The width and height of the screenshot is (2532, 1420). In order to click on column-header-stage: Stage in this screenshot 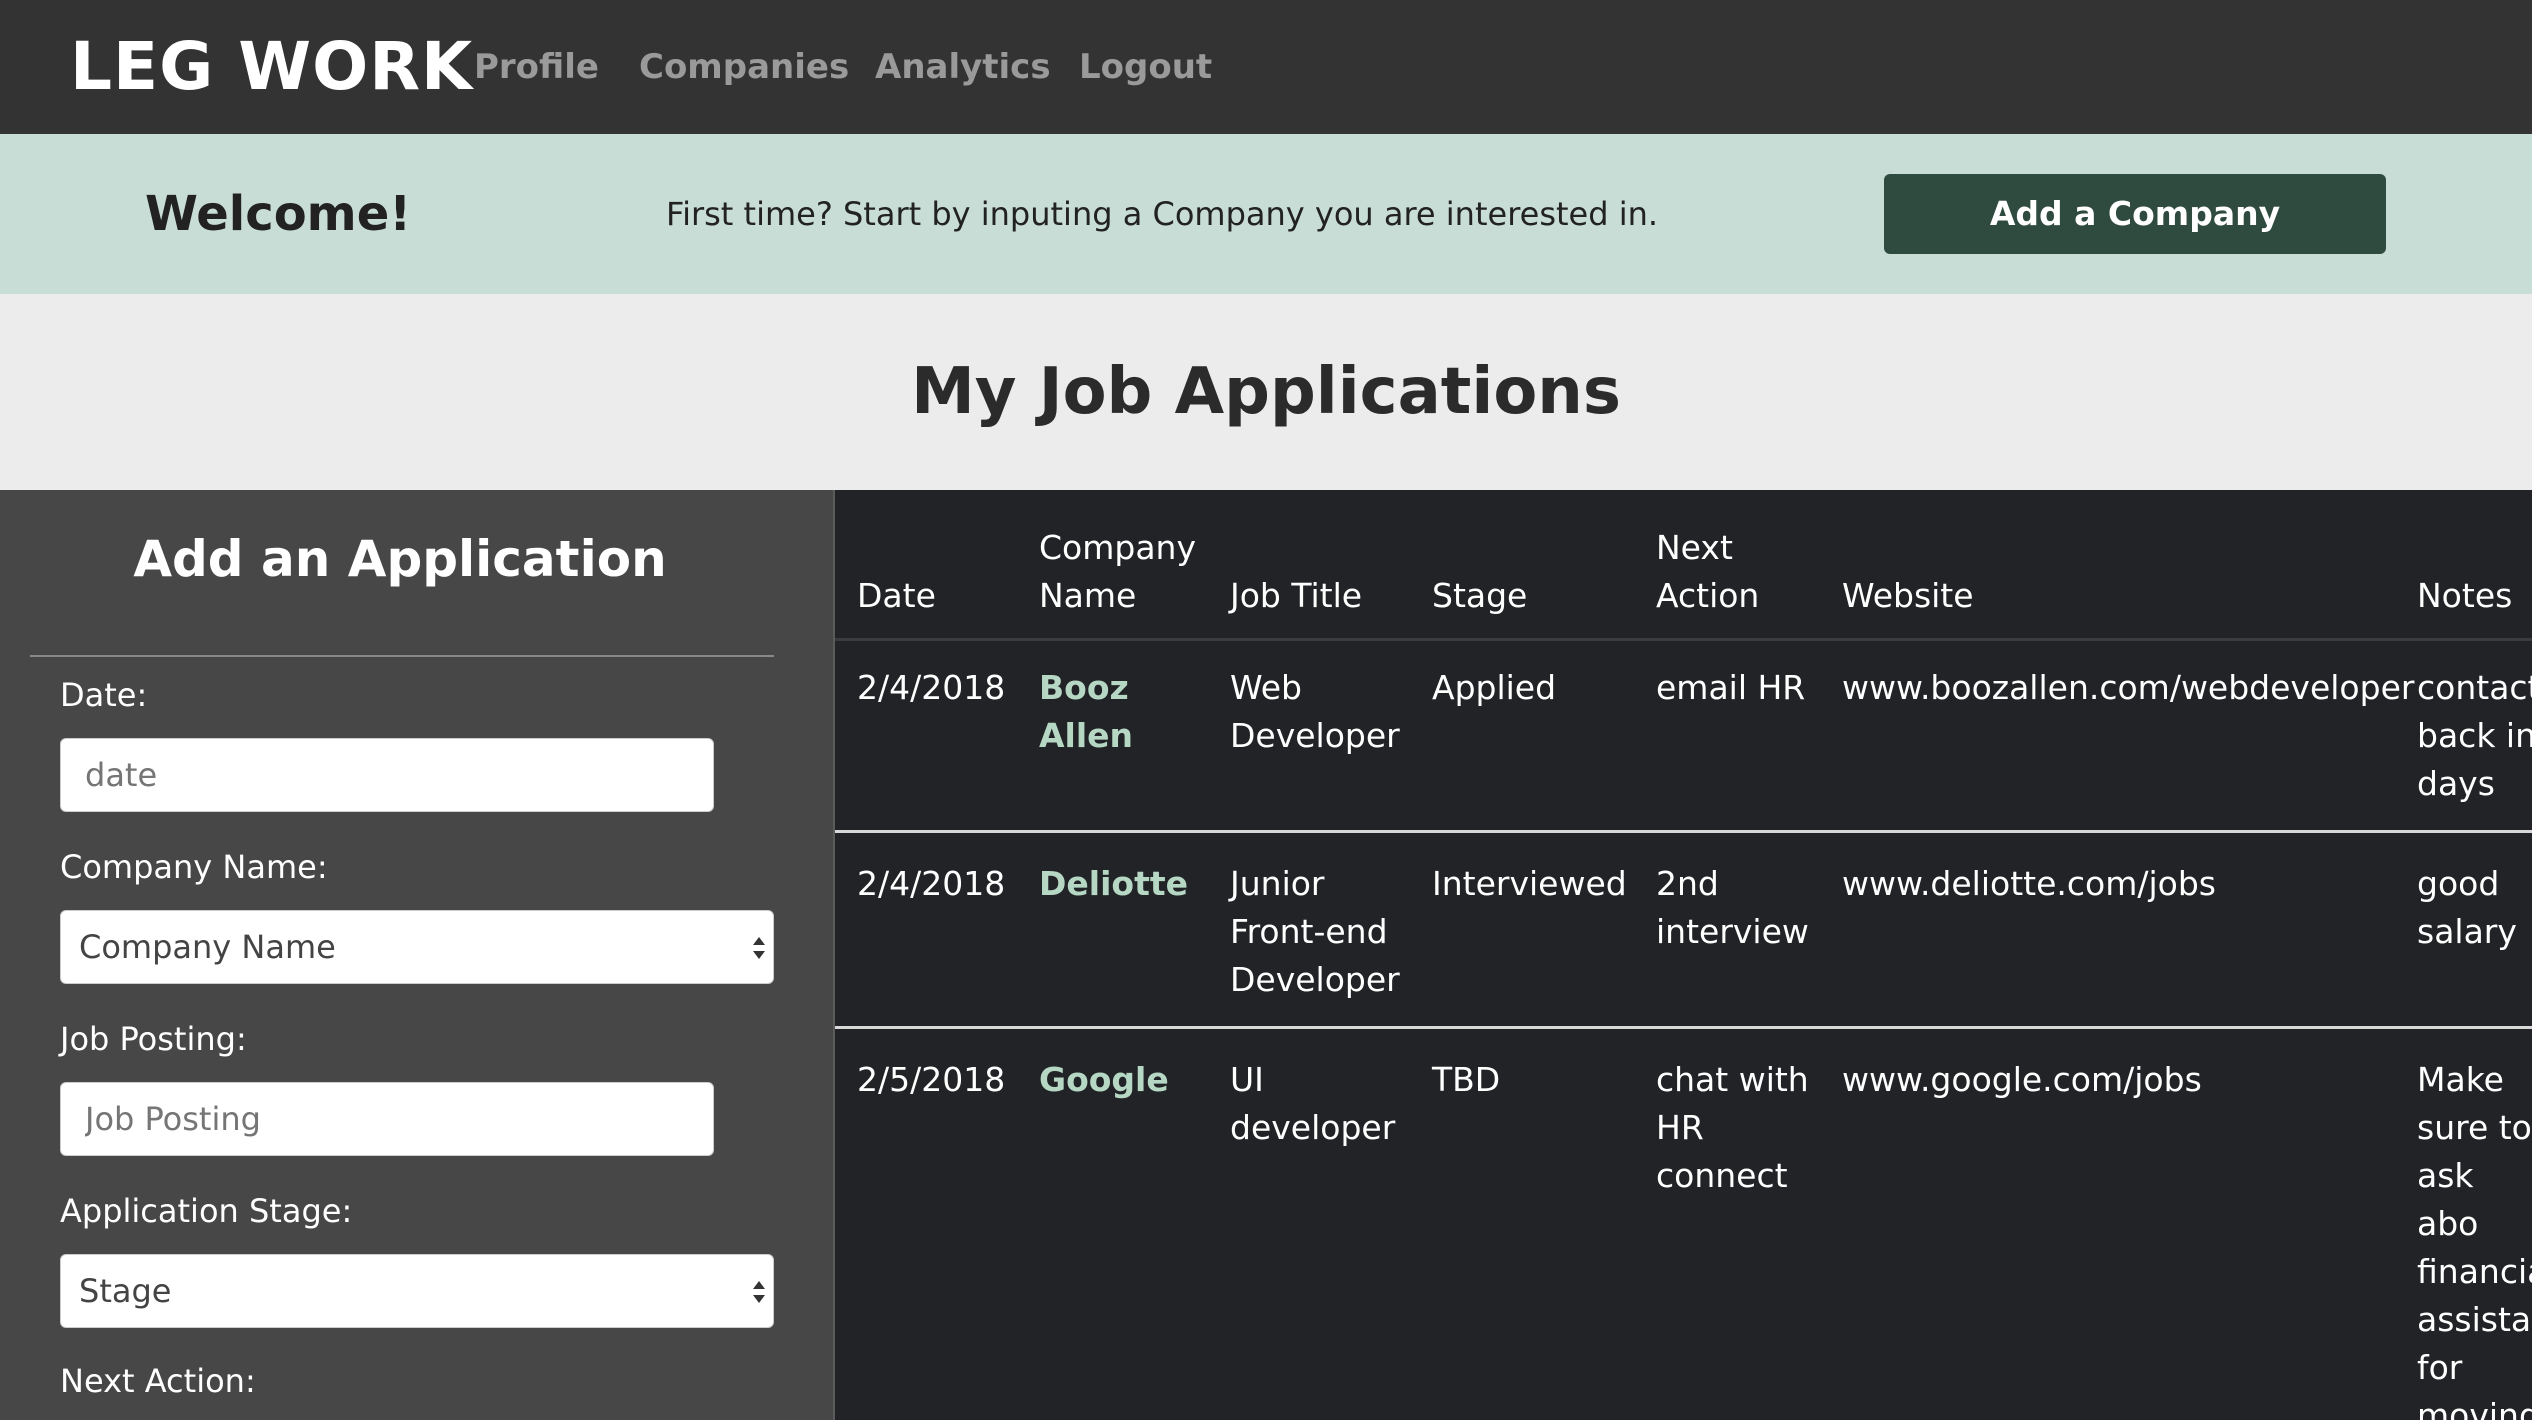, I will do `click(1480, 595)`.